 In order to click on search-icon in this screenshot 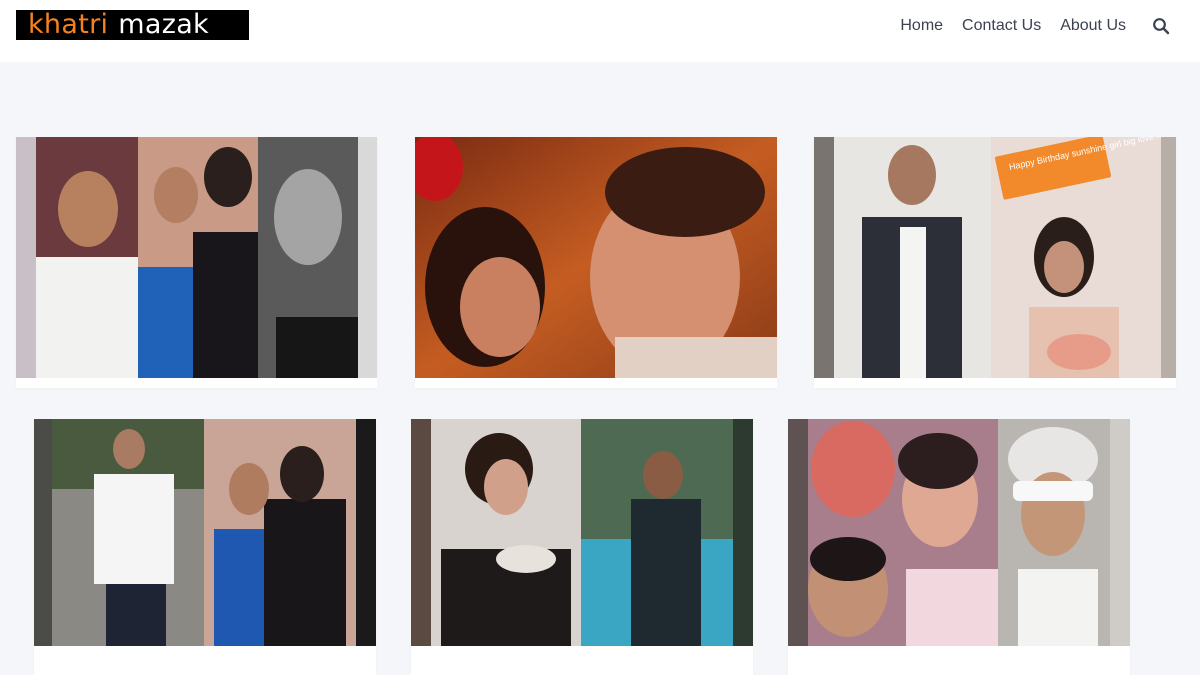, I will do `click(1161, 26)`.